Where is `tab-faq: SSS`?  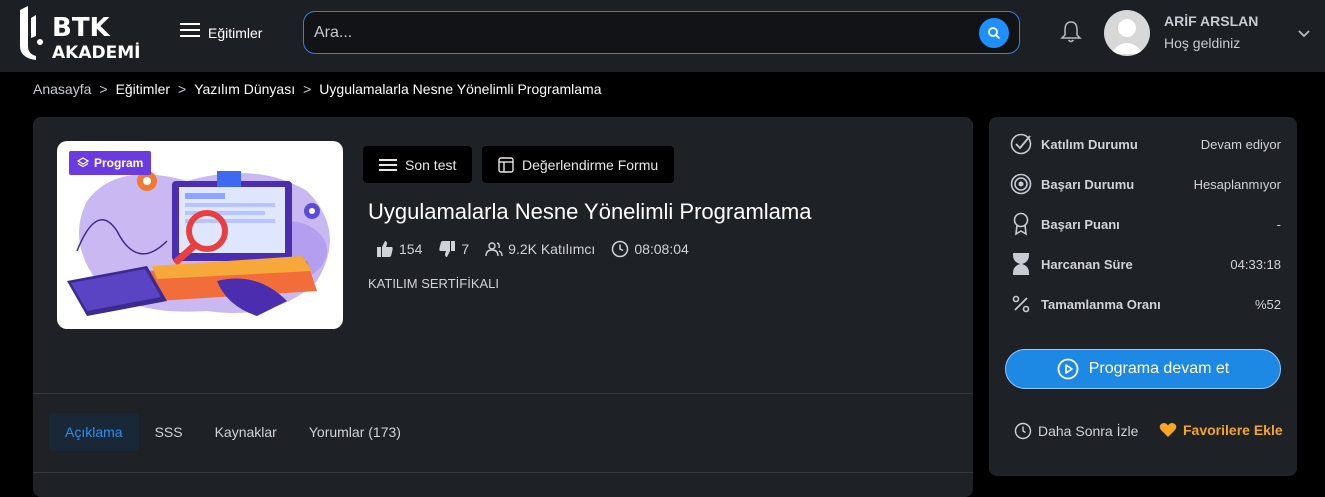 tab-faq: SSS is located at coordinates (169, 432).